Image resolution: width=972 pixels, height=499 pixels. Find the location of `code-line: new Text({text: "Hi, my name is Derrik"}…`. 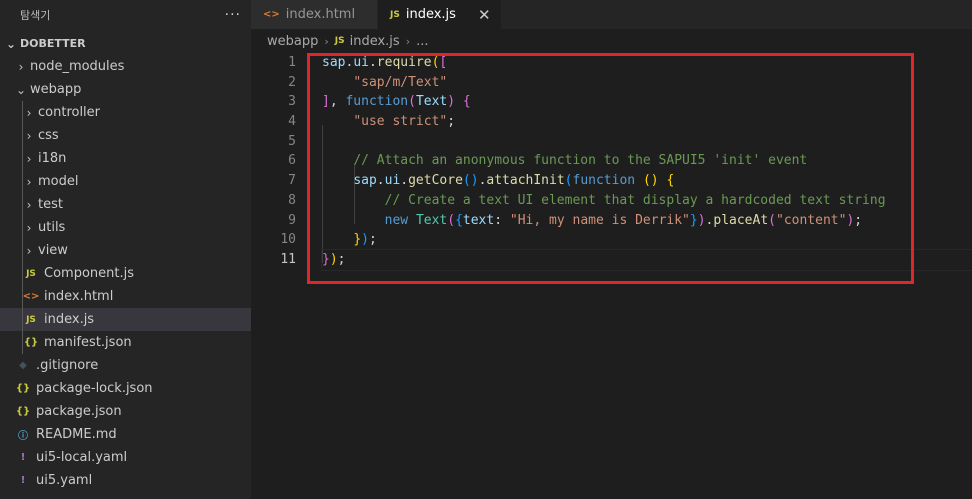

code-line: new Text({text: "Hi, my name is Derrik"}… is located at coordinates (647, 221).